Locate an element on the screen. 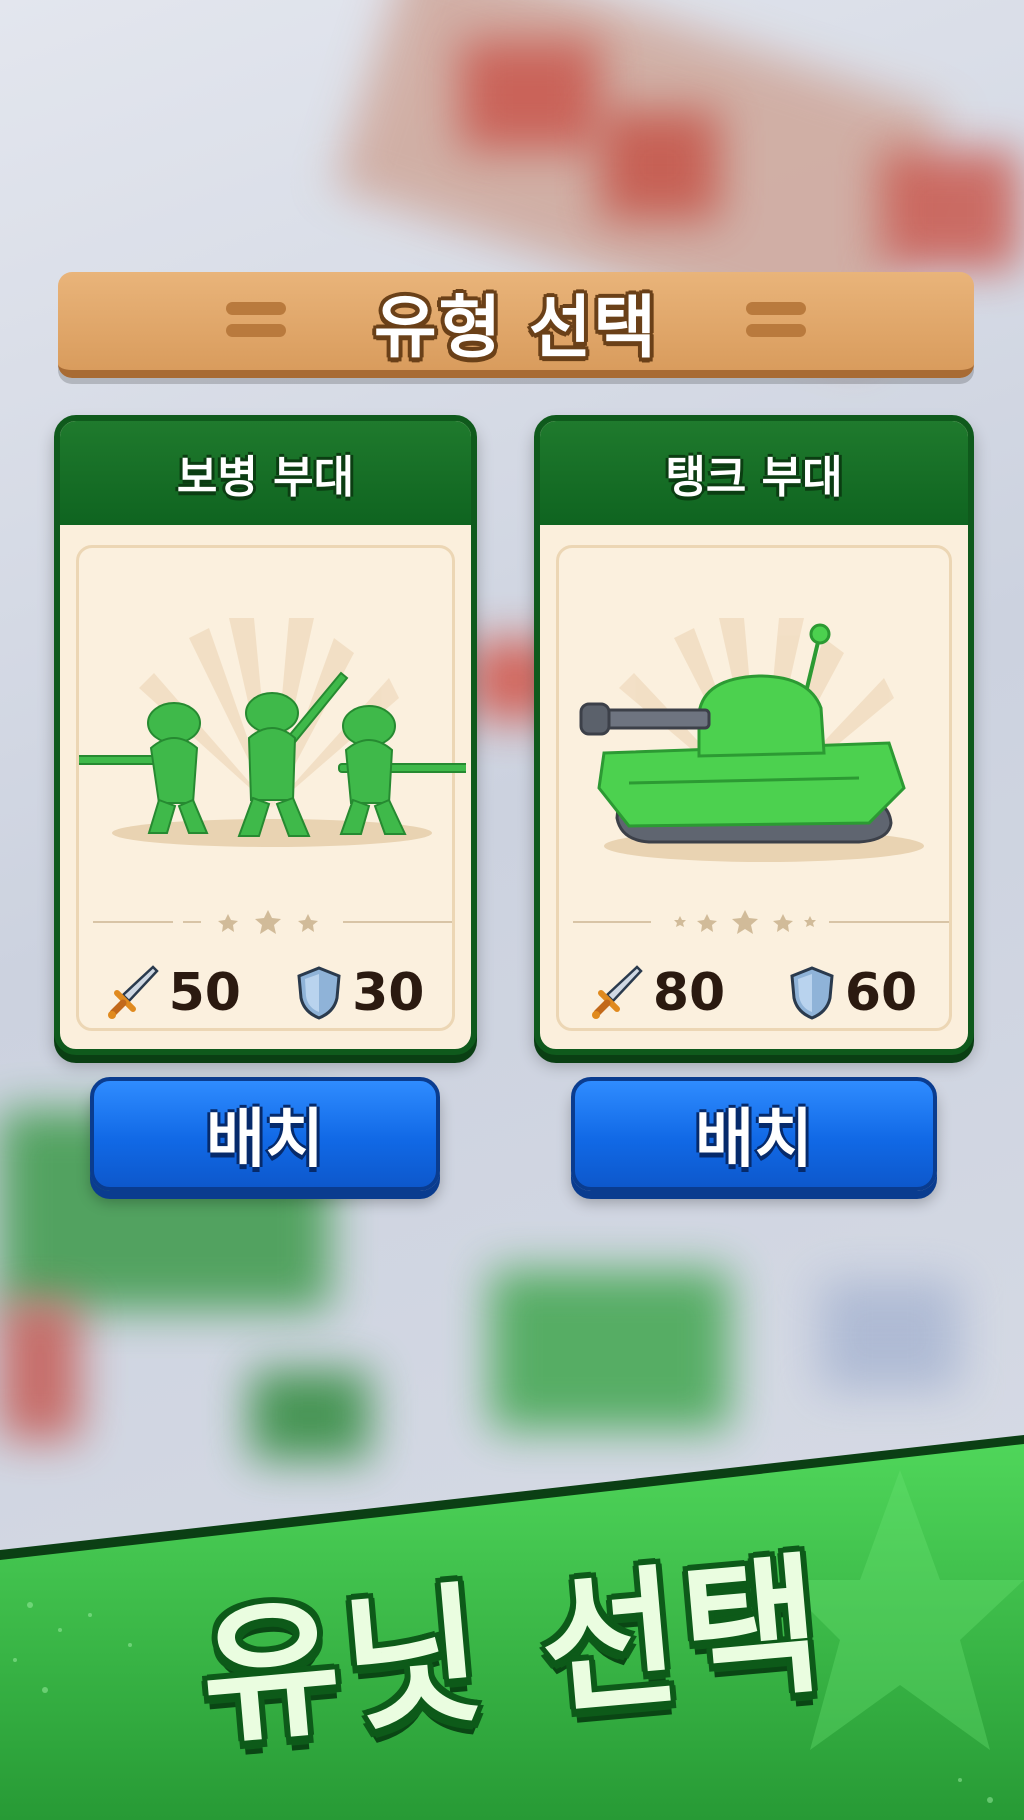 The image size is (1024, 1820). infantry-soldiers-icon is located at coordinates (272, 732).